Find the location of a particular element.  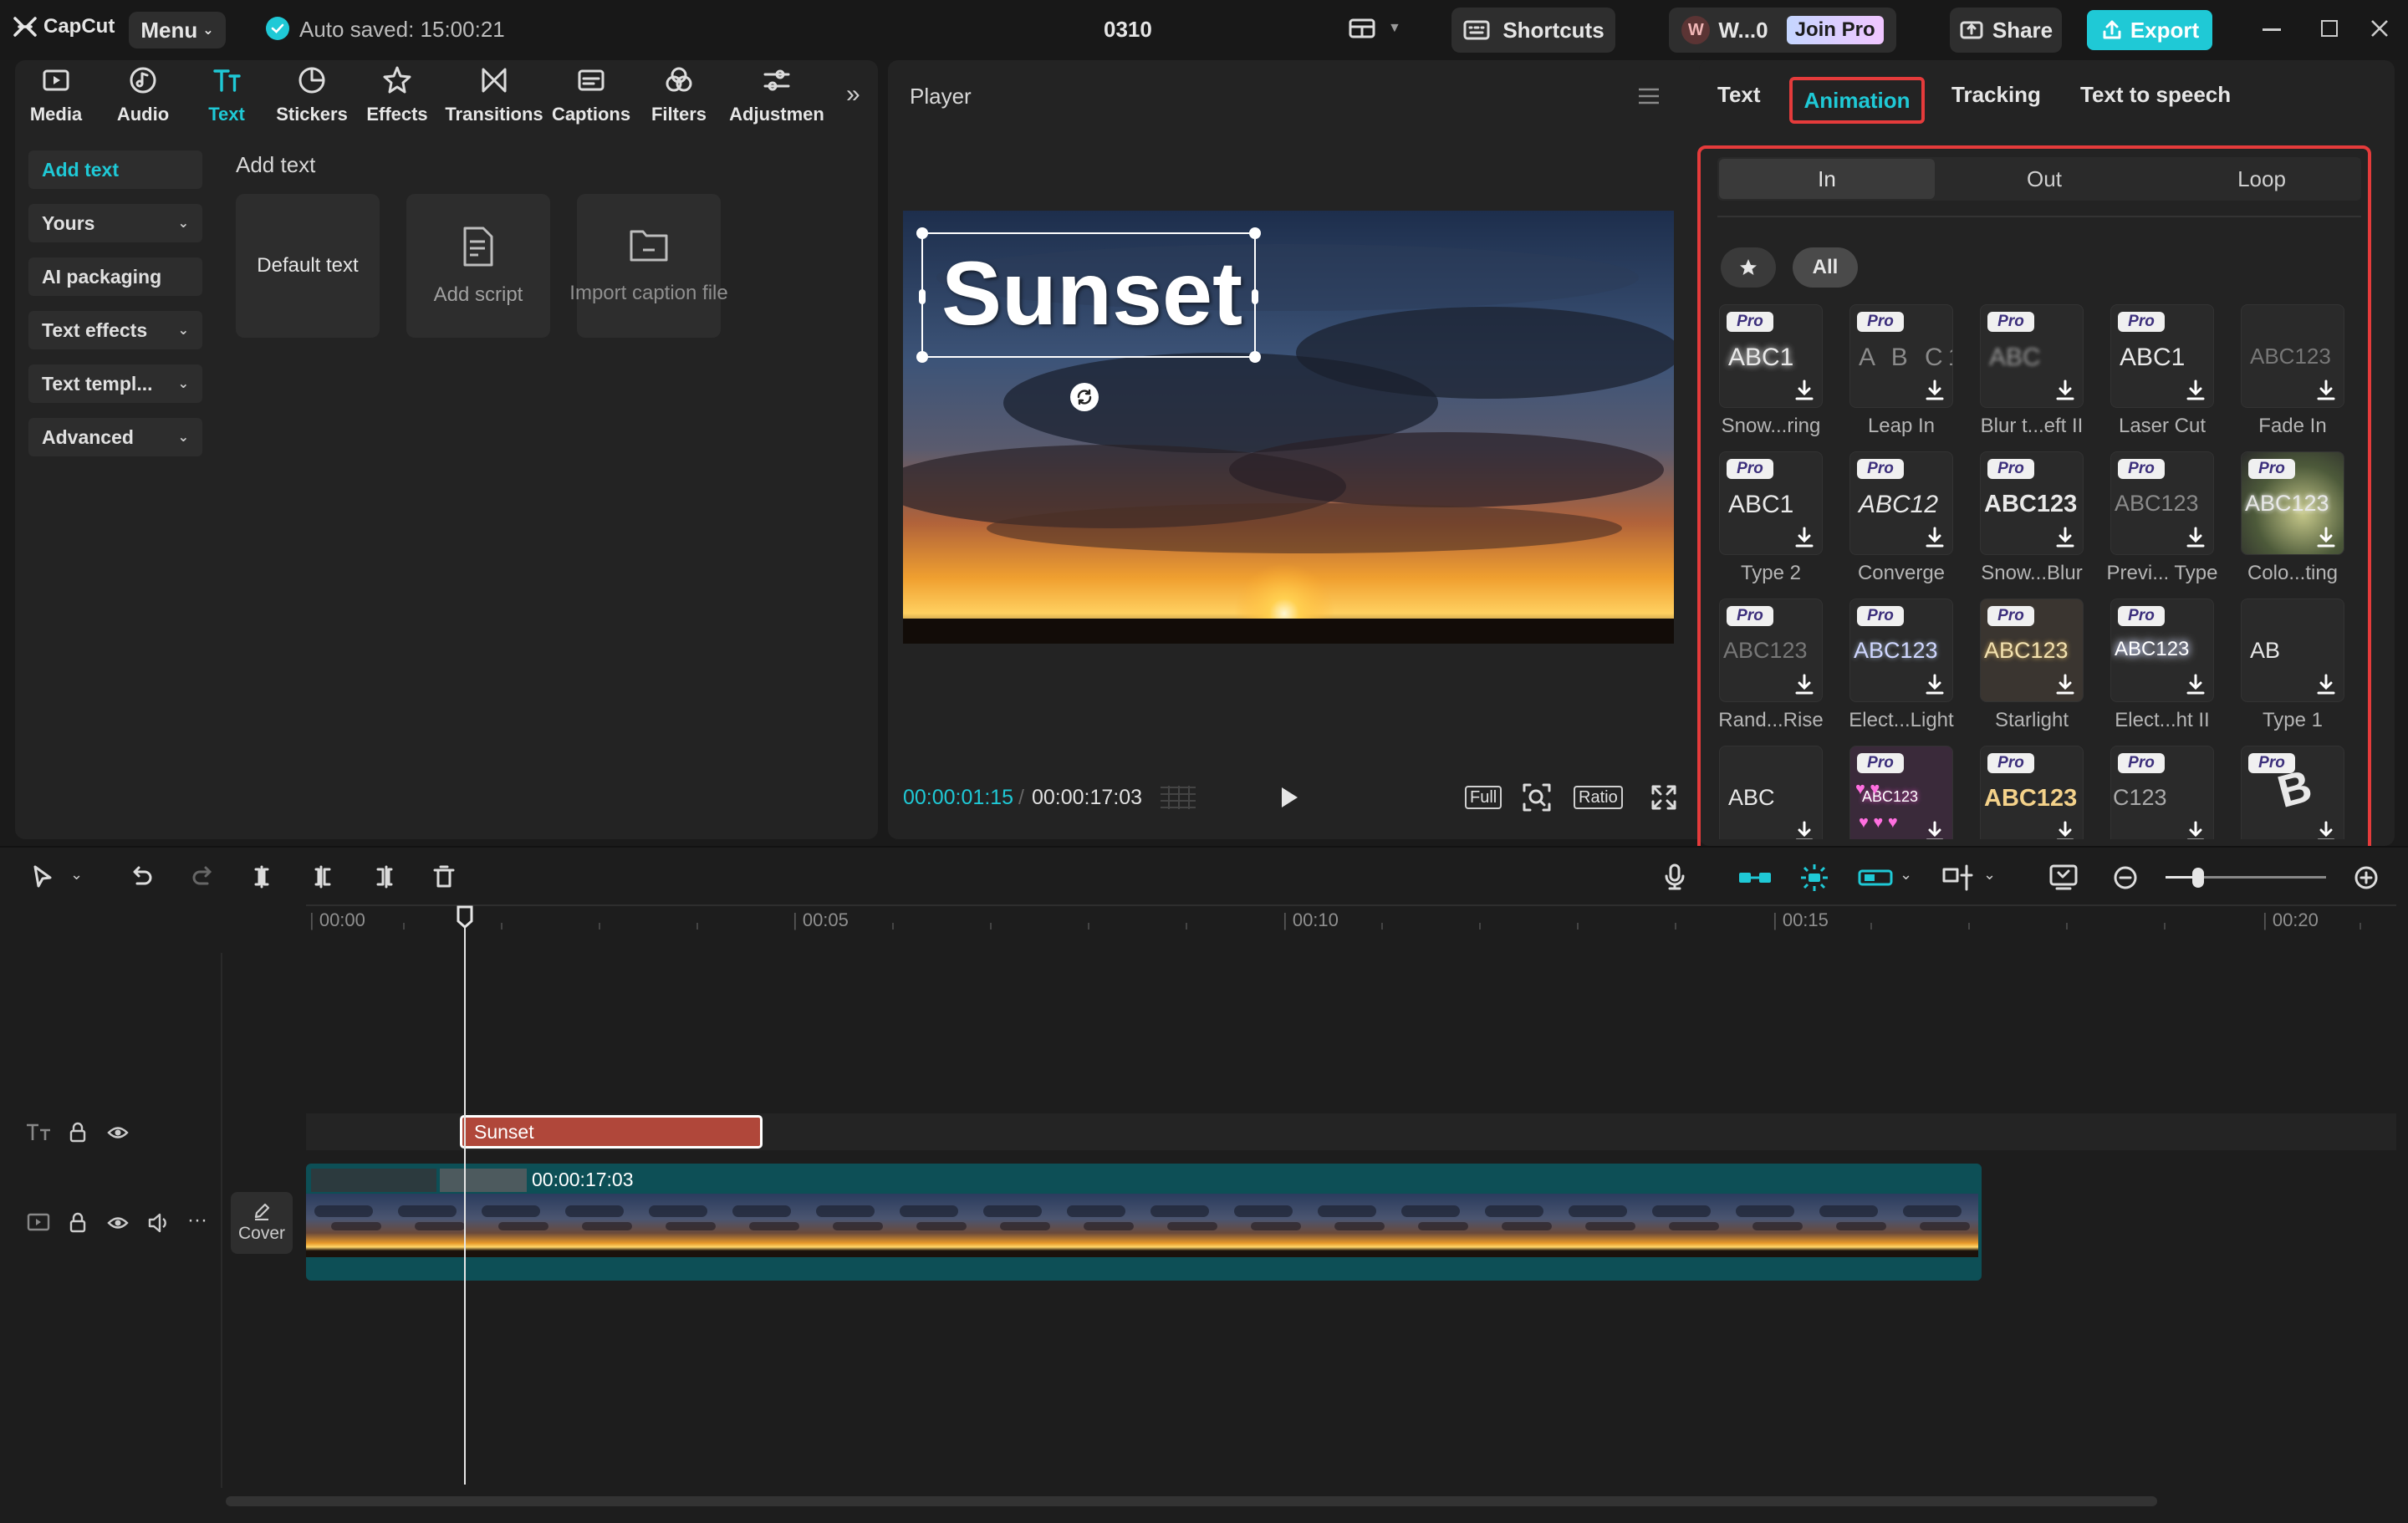

add-script-card: Add script is located at coordinates (478, 266).